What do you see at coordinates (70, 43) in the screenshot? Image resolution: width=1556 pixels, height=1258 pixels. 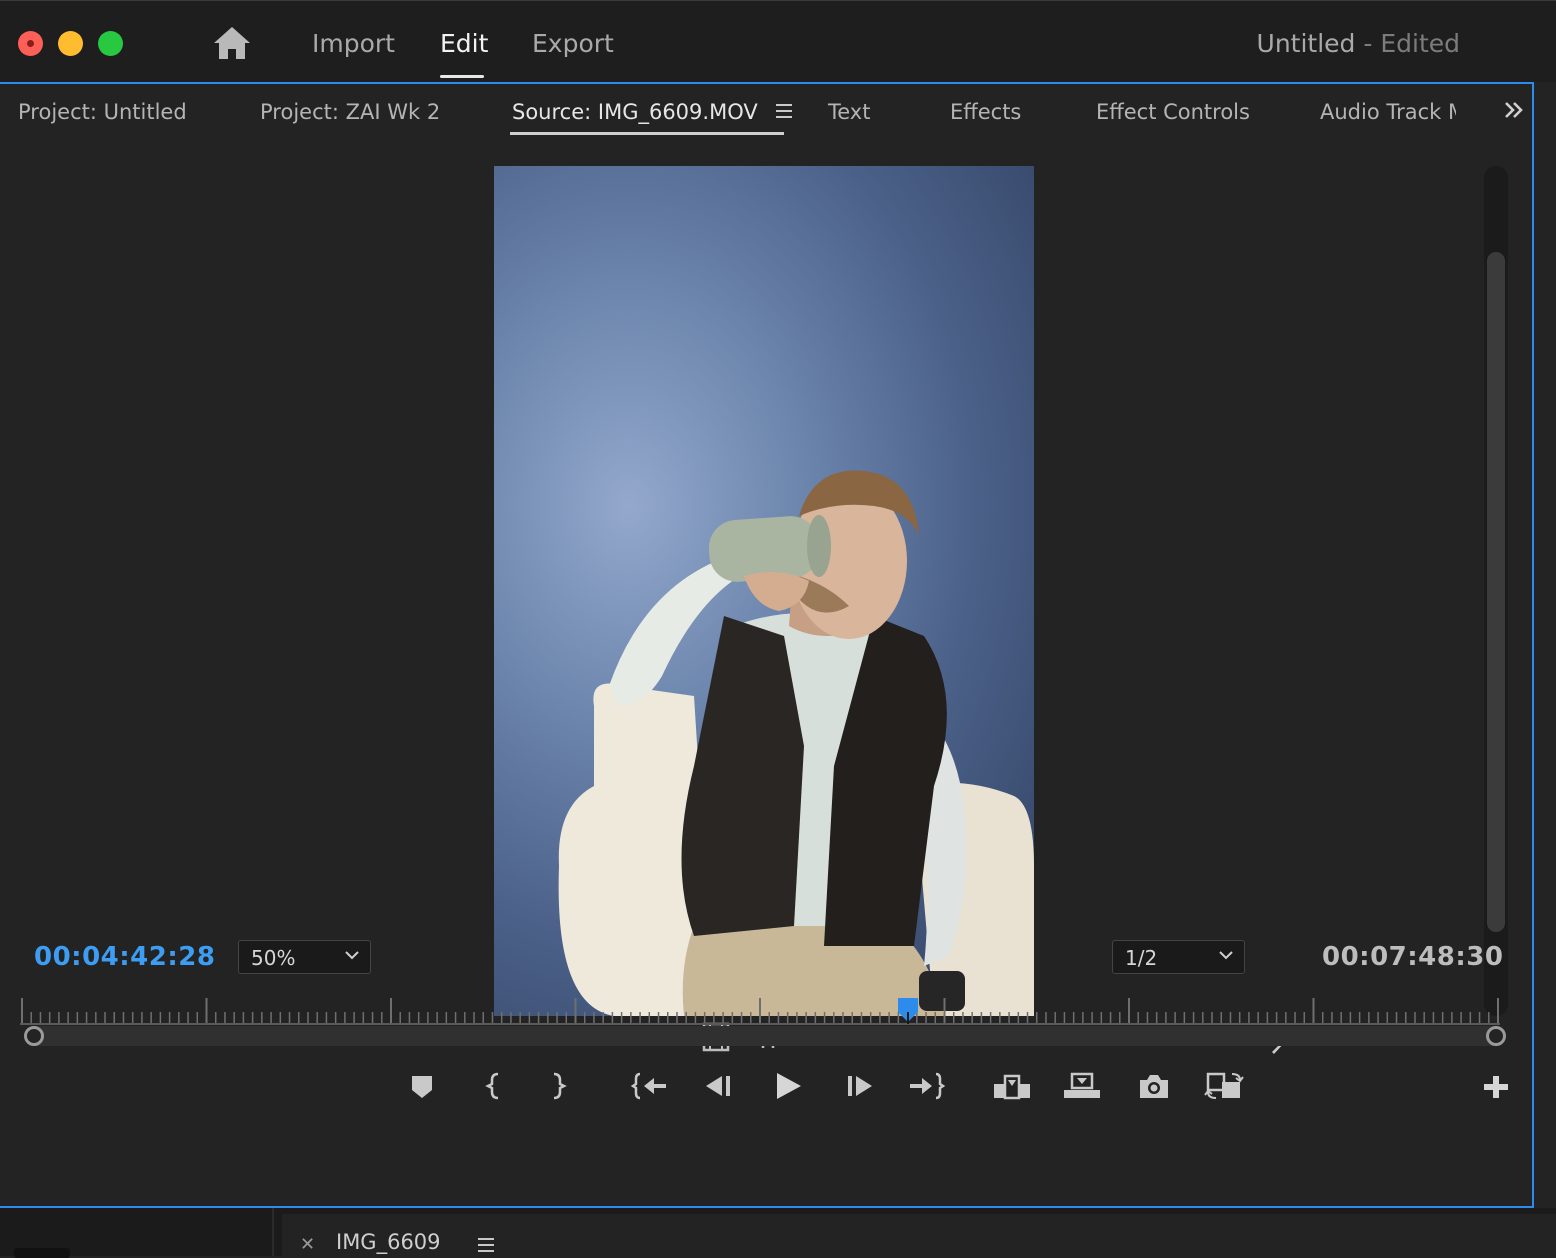 I see `window-minimize-button` at bounding box center [70, 43].